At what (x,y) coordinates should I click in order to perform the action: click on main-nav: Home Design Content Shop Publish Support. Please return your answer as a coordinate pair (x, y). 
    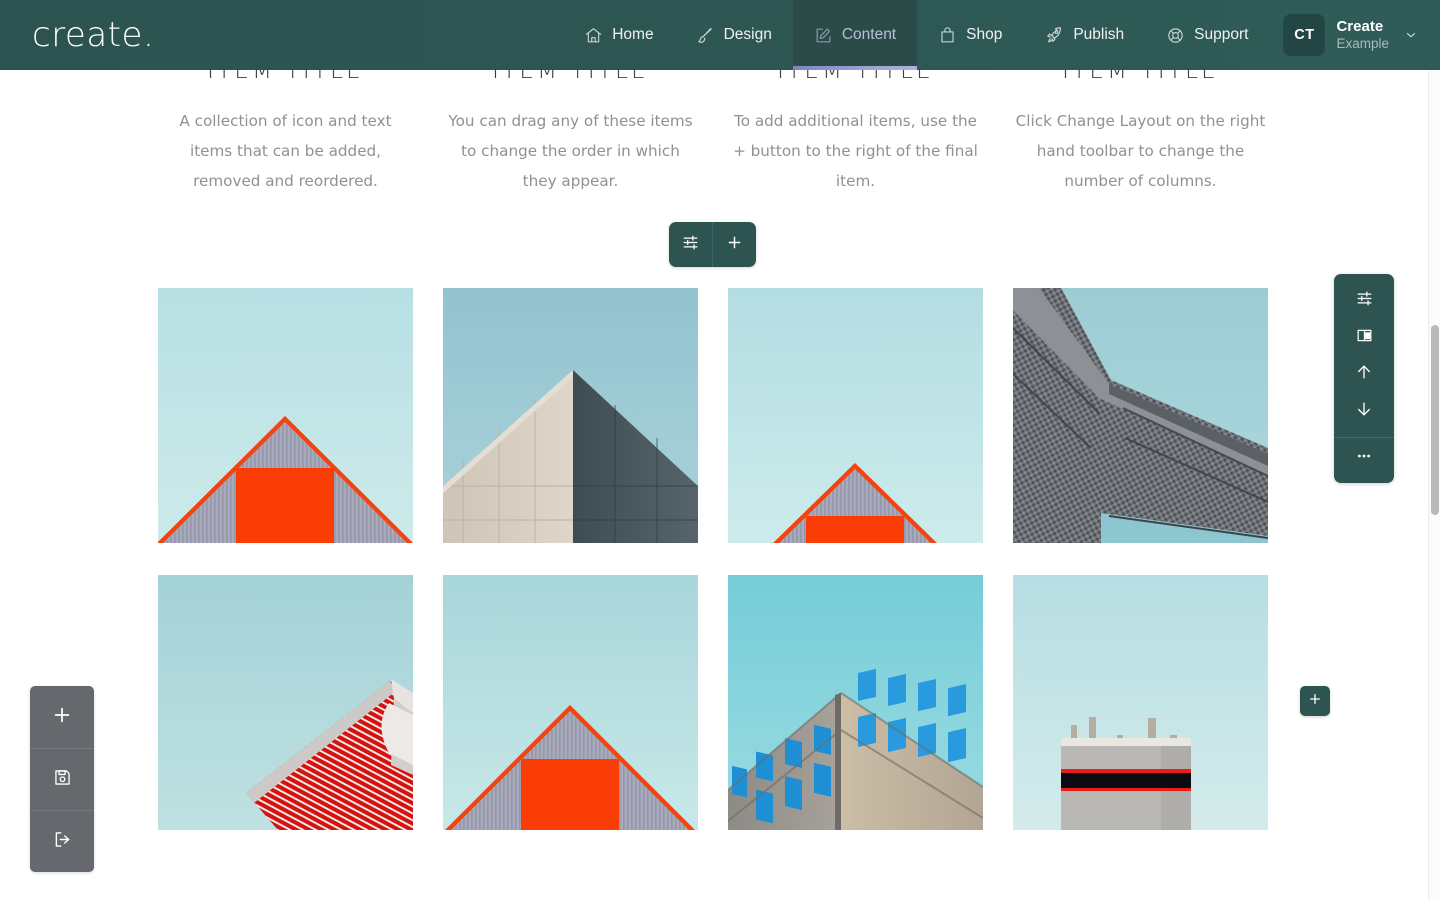
    Looking at the image, I should click on (916, 35).